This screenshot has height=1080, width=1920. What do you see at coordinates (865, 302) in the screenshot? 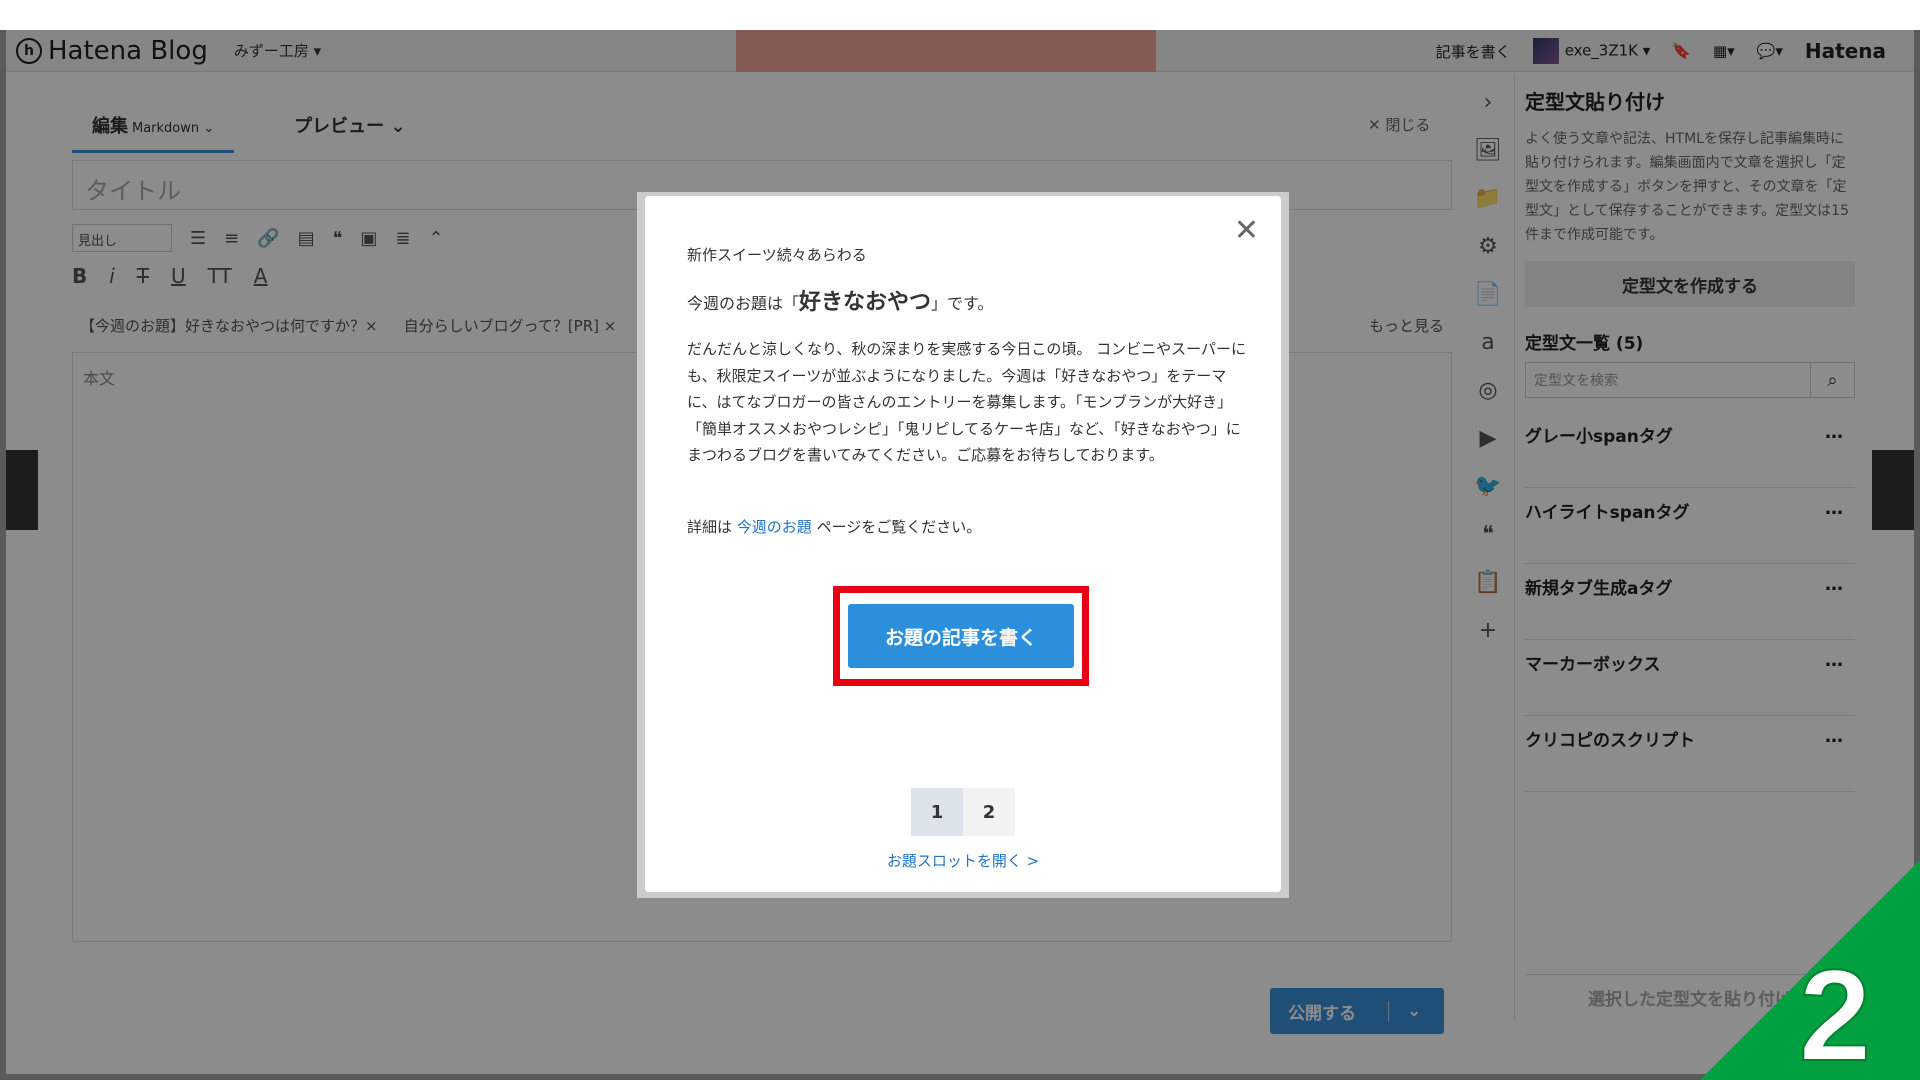
I see `topic-name: 好きなおやつ` at bounding box center [865, 302].